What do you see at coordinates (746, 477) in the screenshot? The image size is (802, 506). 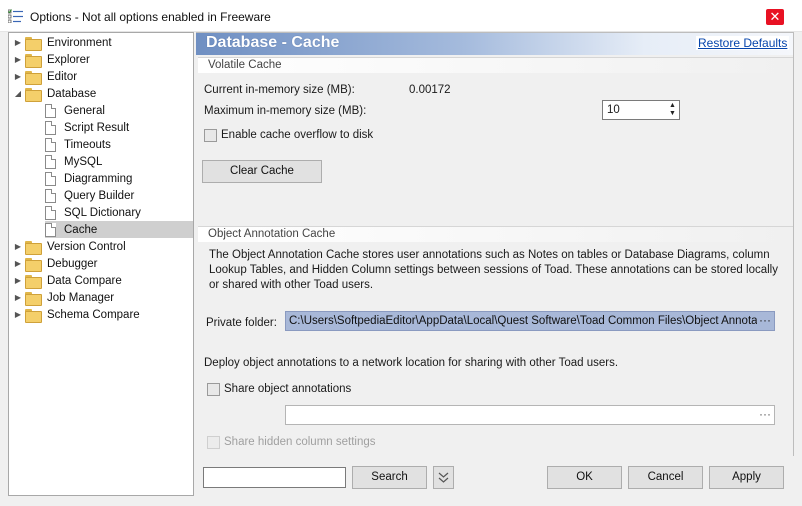 I see `apply-button: Apply` at bounding box center [746, 477].